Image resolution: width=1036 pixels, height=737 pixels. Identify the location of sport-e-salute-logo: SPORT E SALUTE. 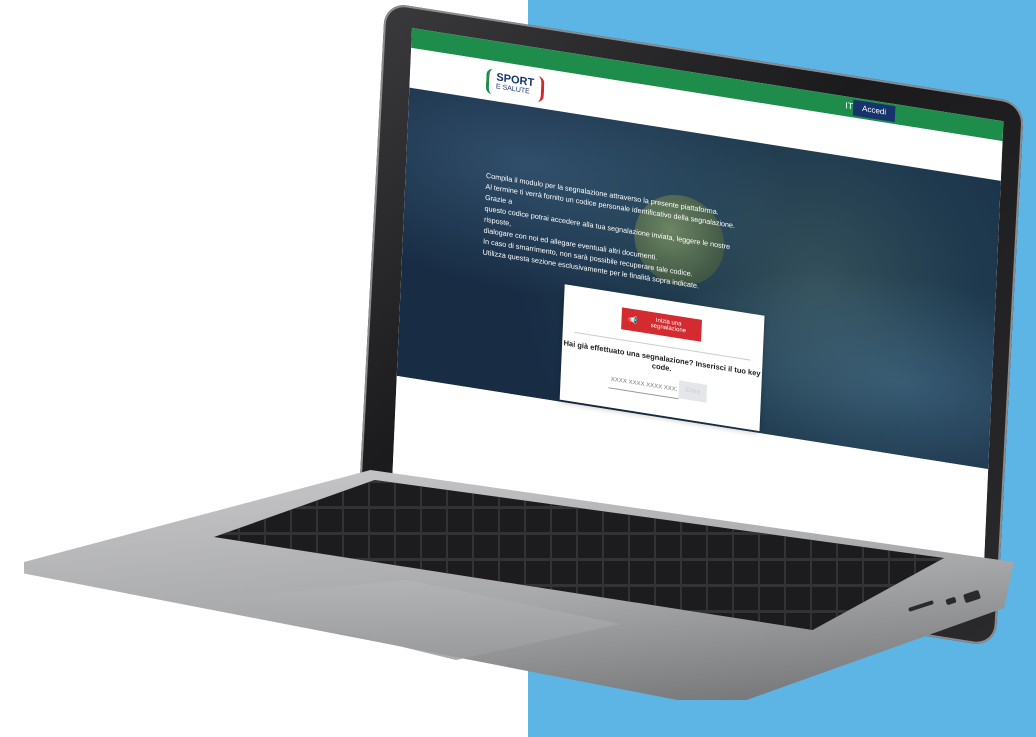
(515, 85).